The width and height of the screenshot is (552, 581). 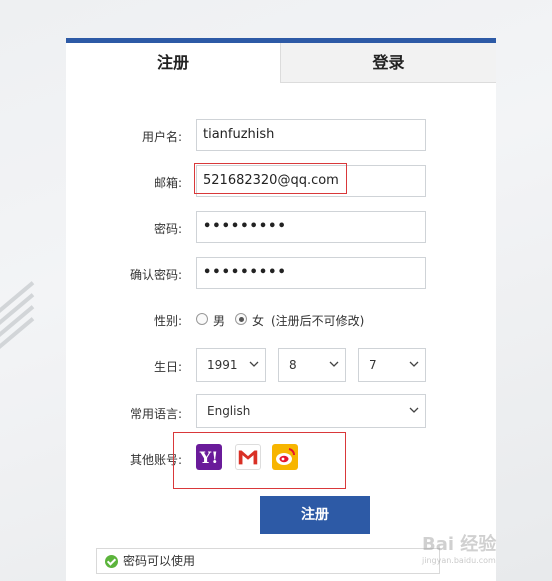 What do you see at coordinates (159, 561) in the screenshot?
I see `status-text: 密码可以使用` at bounding box center [159, 561].